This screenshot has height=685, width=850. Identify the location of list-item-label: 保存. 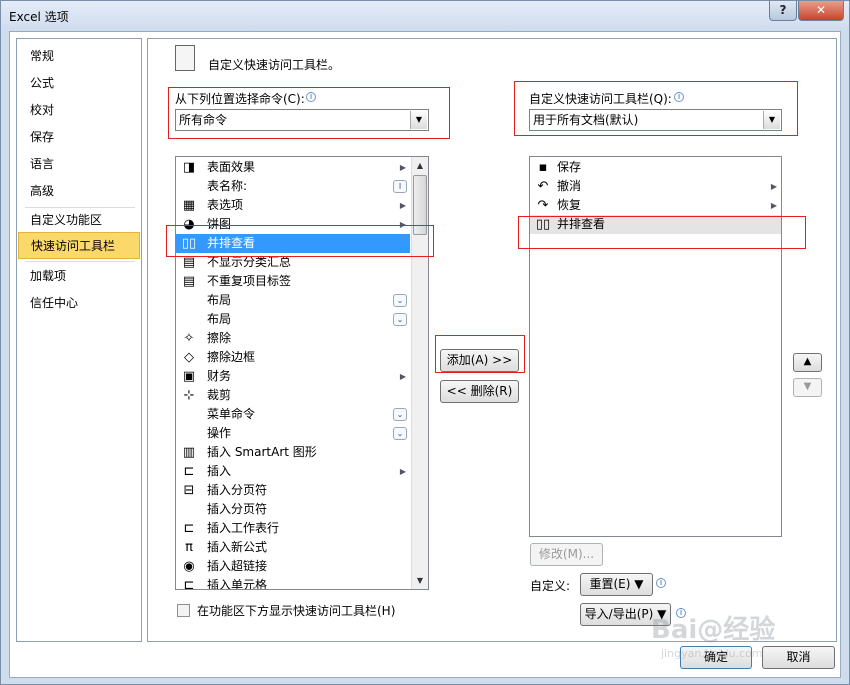
(569, 167).